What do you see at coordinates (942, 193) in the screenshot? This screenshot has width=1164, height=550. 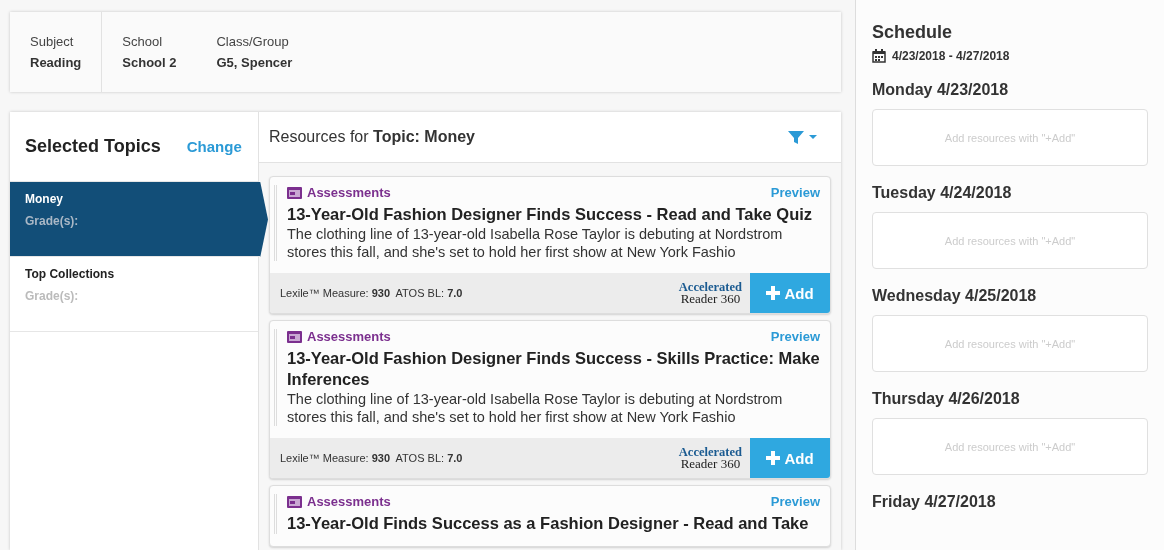 I see `day-heading: Tuesday 4/24/2018` at bounding box center [942, 193].